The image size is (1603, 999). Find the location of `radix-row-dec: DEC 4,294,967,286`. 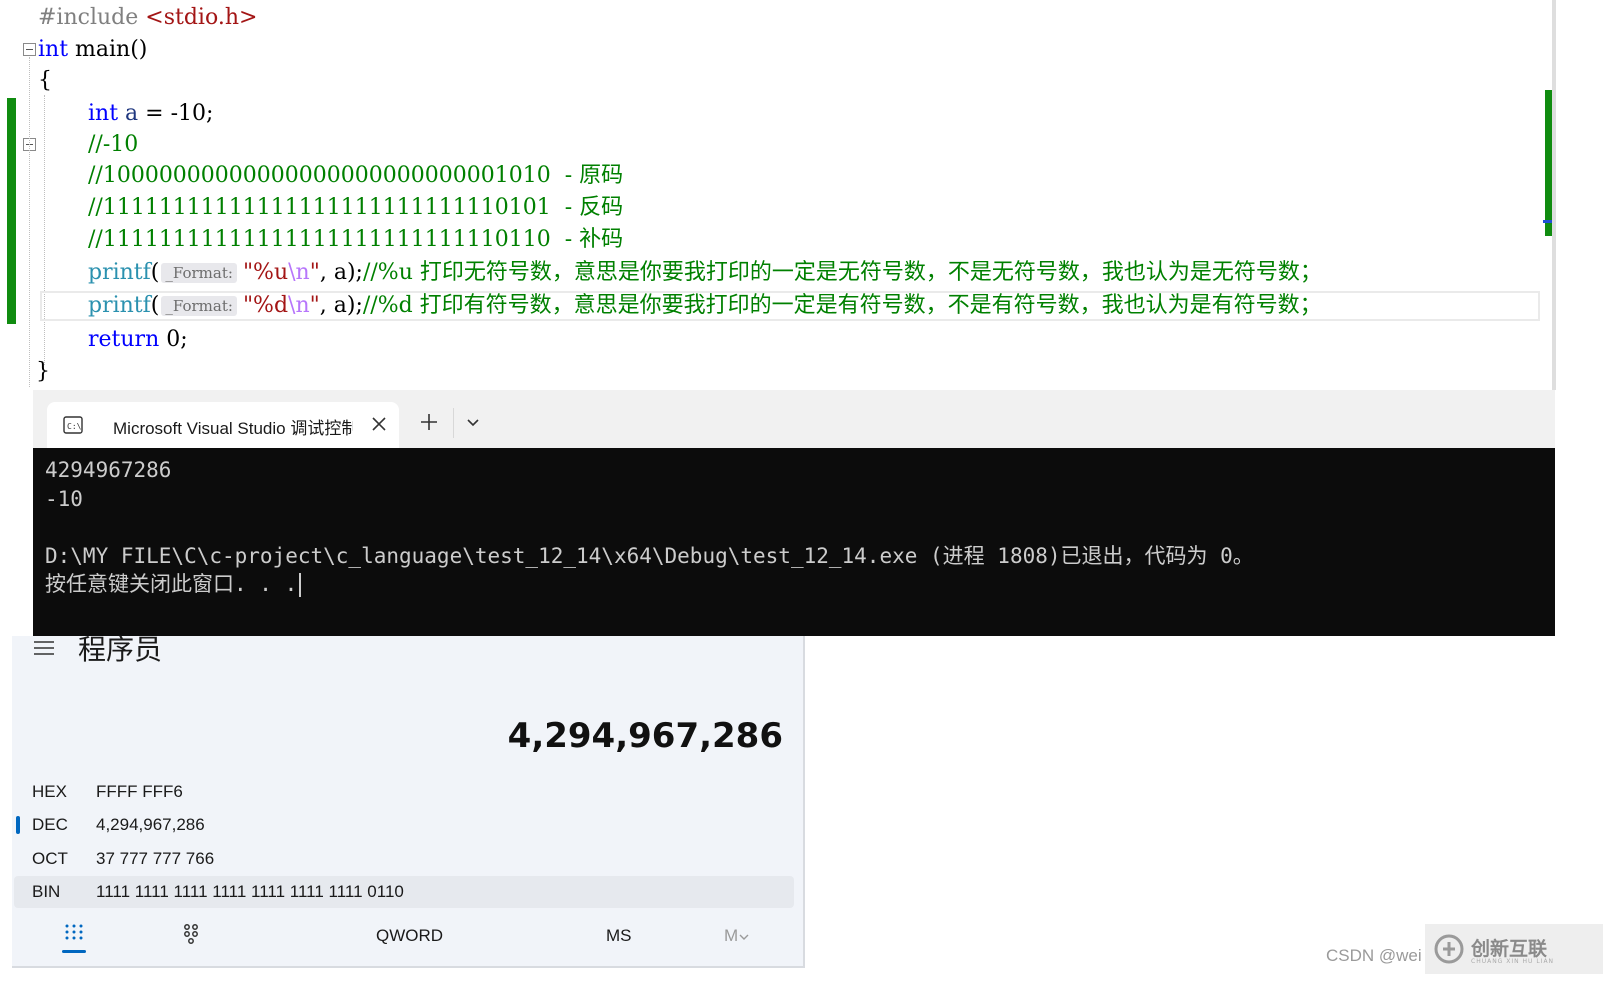

radix-row-dec: DEC 4,294,967,286 is located at coordinates (404, 825).